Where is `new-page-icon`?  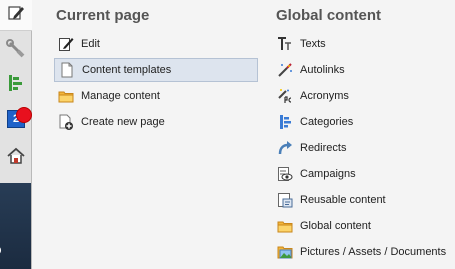 new-page-icon is located at coordinates (66, 122).